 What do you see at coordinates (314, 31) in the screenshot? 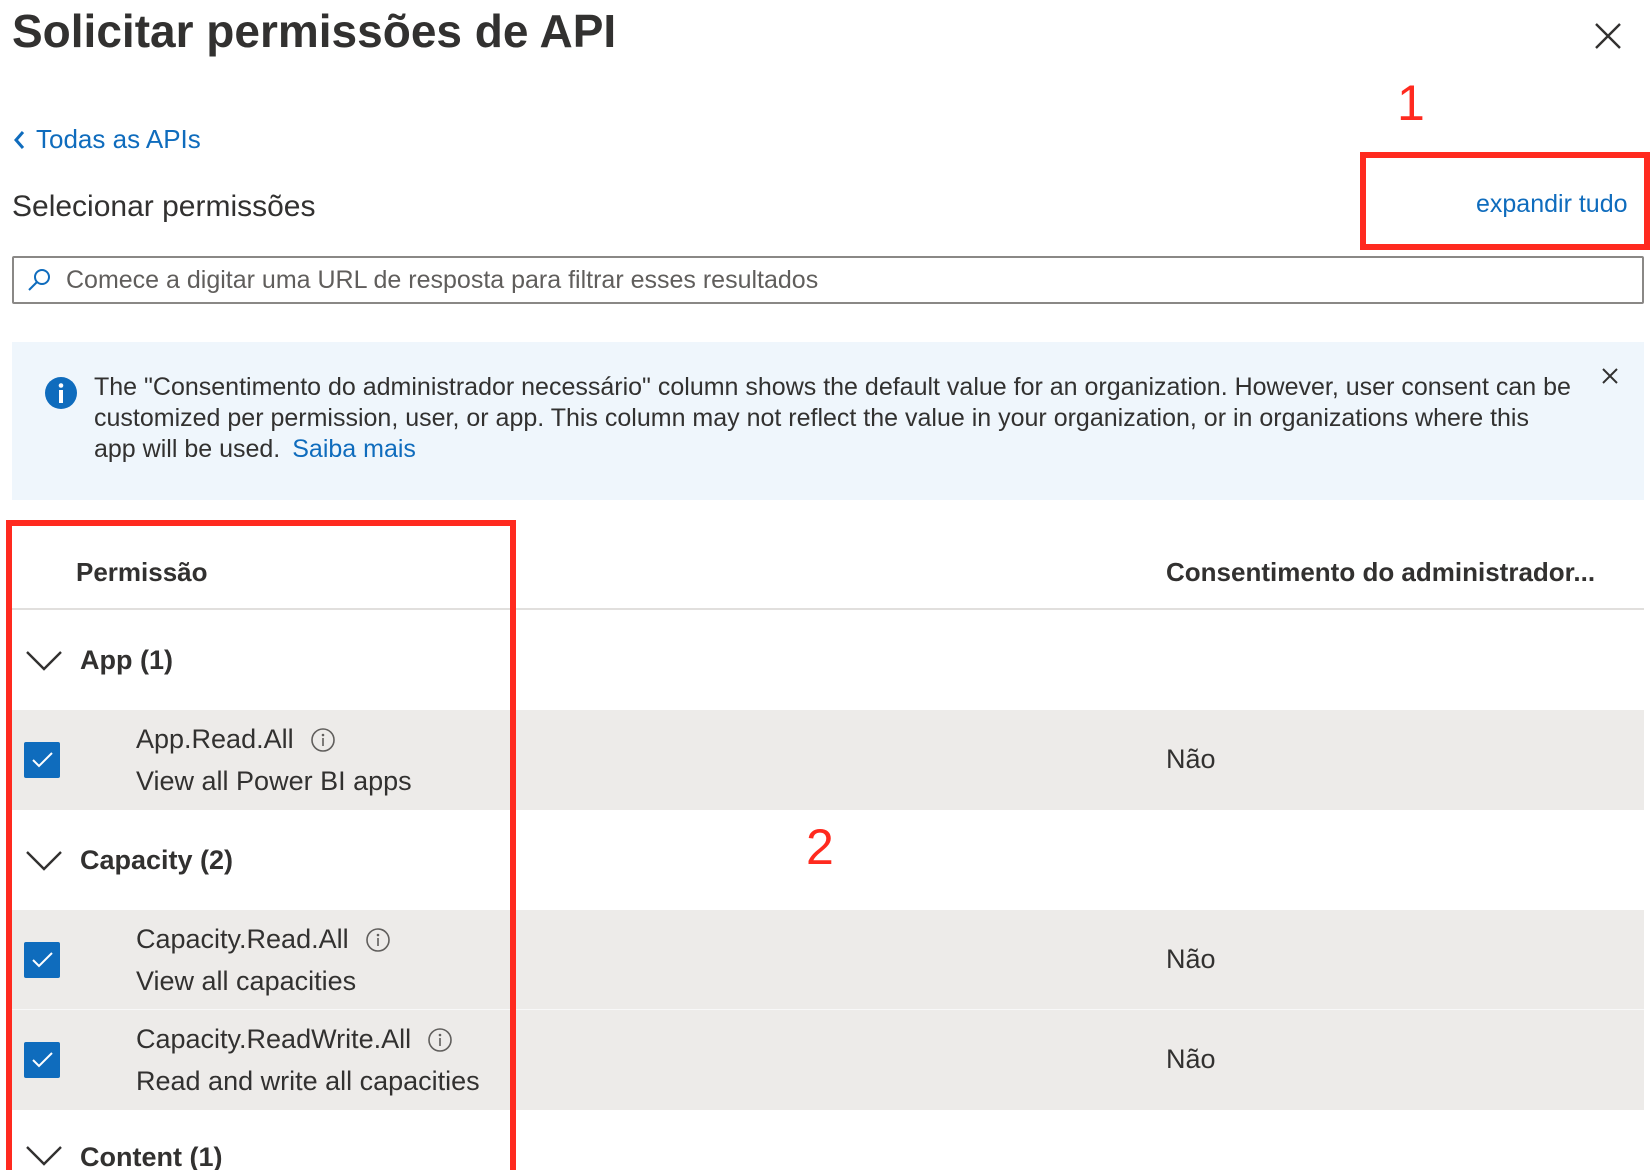
I see `page-title: Solicitar permissões de API` at bounding box center [314, 31].